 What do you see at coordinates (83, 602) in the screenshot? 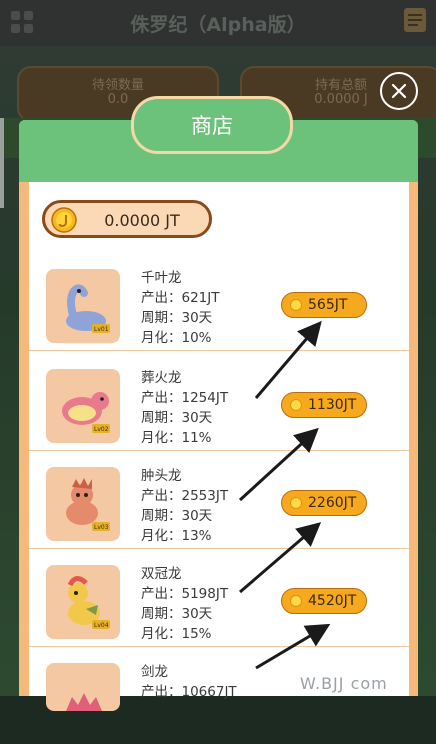
I see `dino-image: Lv04` at bounding box center [83, 602].